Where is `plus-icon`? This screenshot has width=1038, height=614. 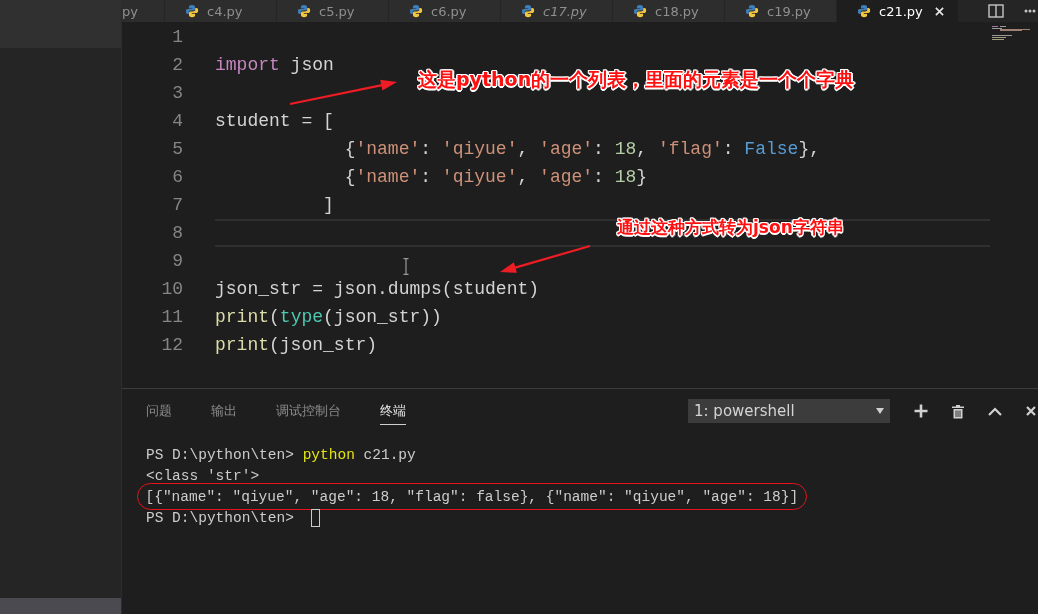 plus-icon is located at coordinates (921, 411).